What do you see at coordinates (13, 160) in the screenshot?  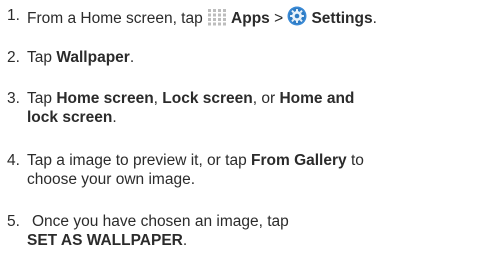 I see `step-number: 4.` at bounding box center [13, 160].